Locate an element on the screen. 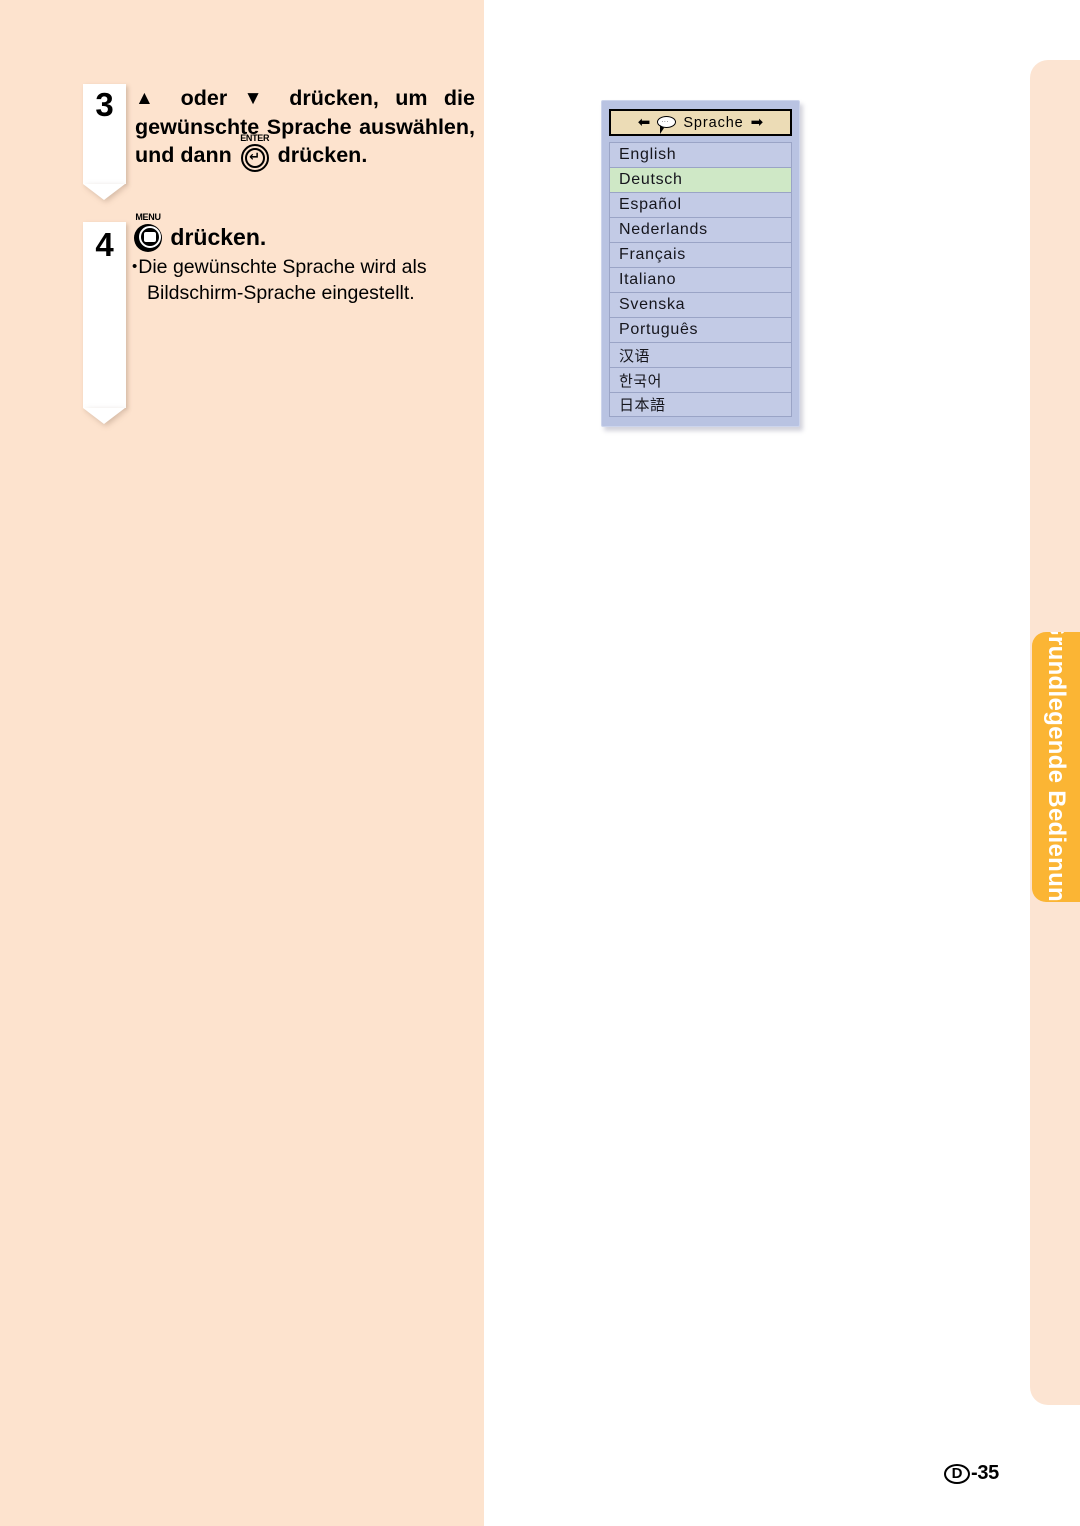 Image resolution: width=1080 pixels, height=1526 pixels. speech-bubble-icon: ··· is located at coordinates (667, 124).